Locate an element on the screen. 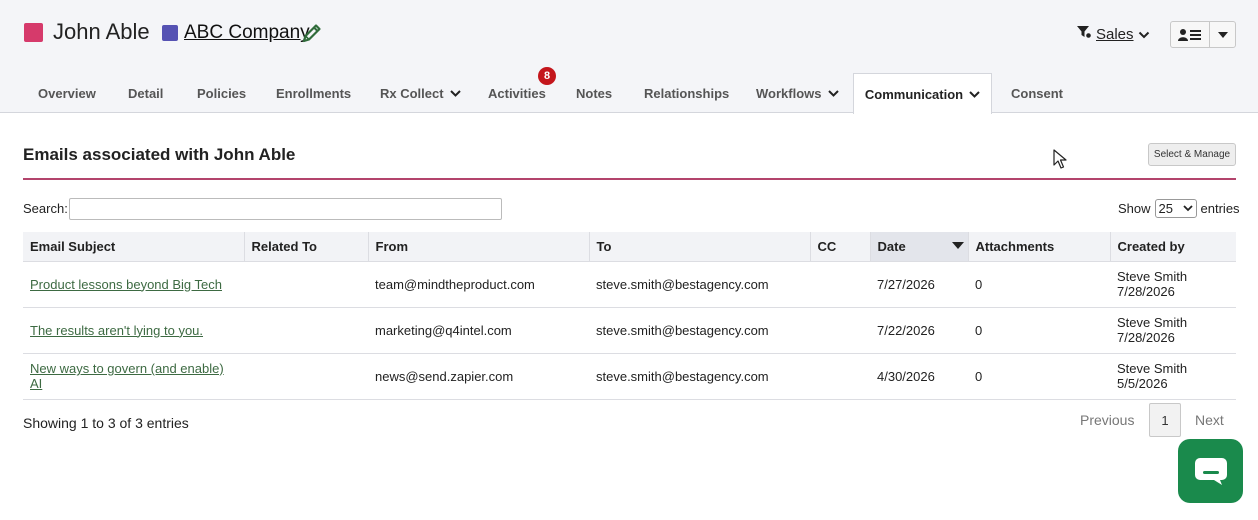 The image size is (1258, 520). tab-notes: Notes is located at coordinates (594, 93).